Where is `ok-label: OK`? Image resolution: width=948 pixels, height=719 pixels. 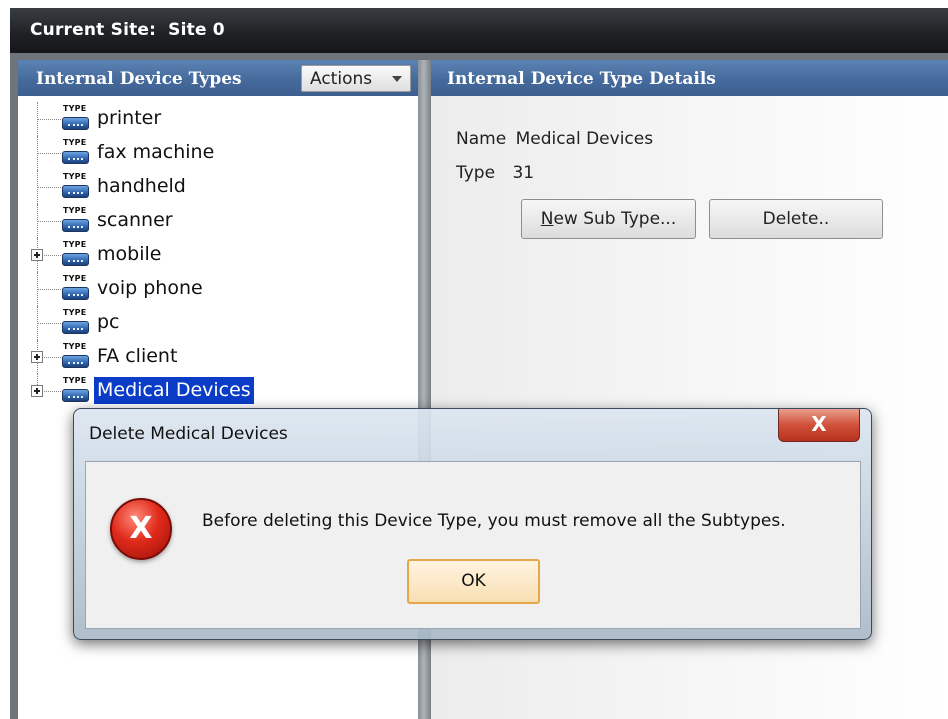
ok-label: OK is located at coordinates (473, 581).